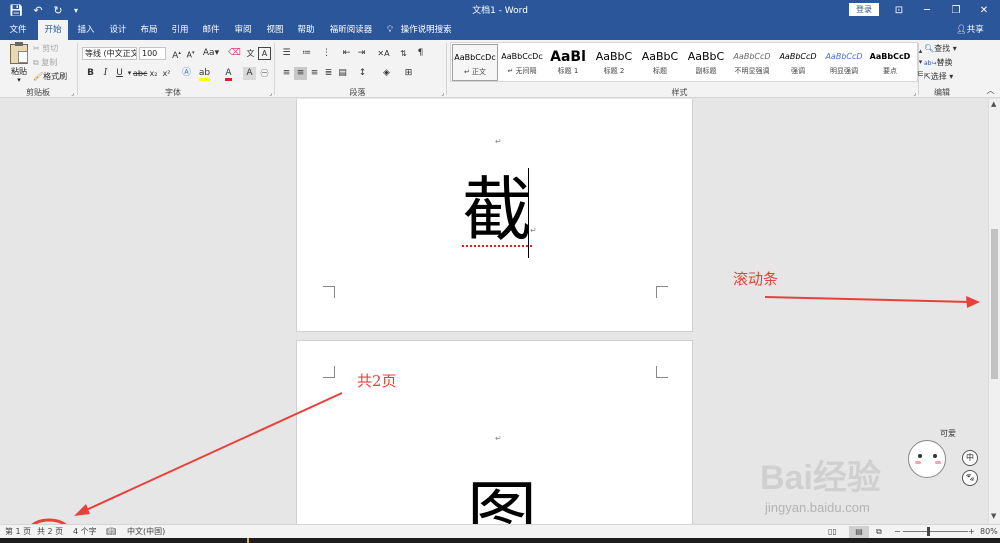  I want to click on mascot-face-icon, so click(927, 459).